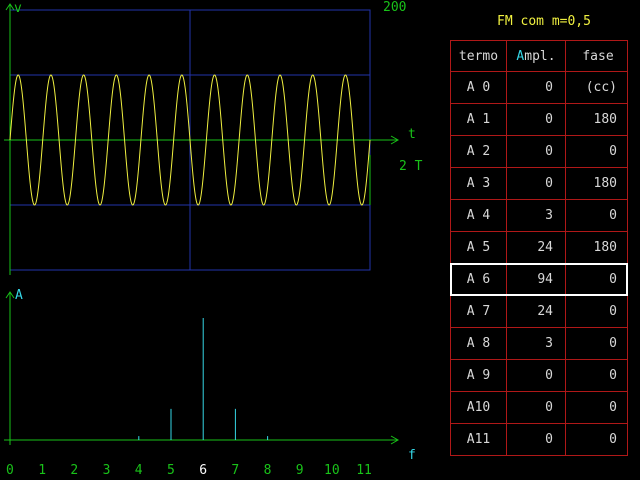 The height and width of the screenshot is (480, 640). I want to click on table-row: A11 0 0, so click(539, 440).